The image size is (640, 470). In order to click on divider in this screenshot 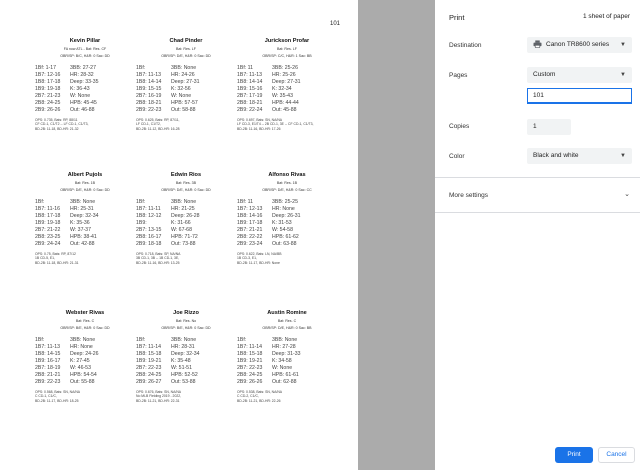, I will do `click(537, 212)`.